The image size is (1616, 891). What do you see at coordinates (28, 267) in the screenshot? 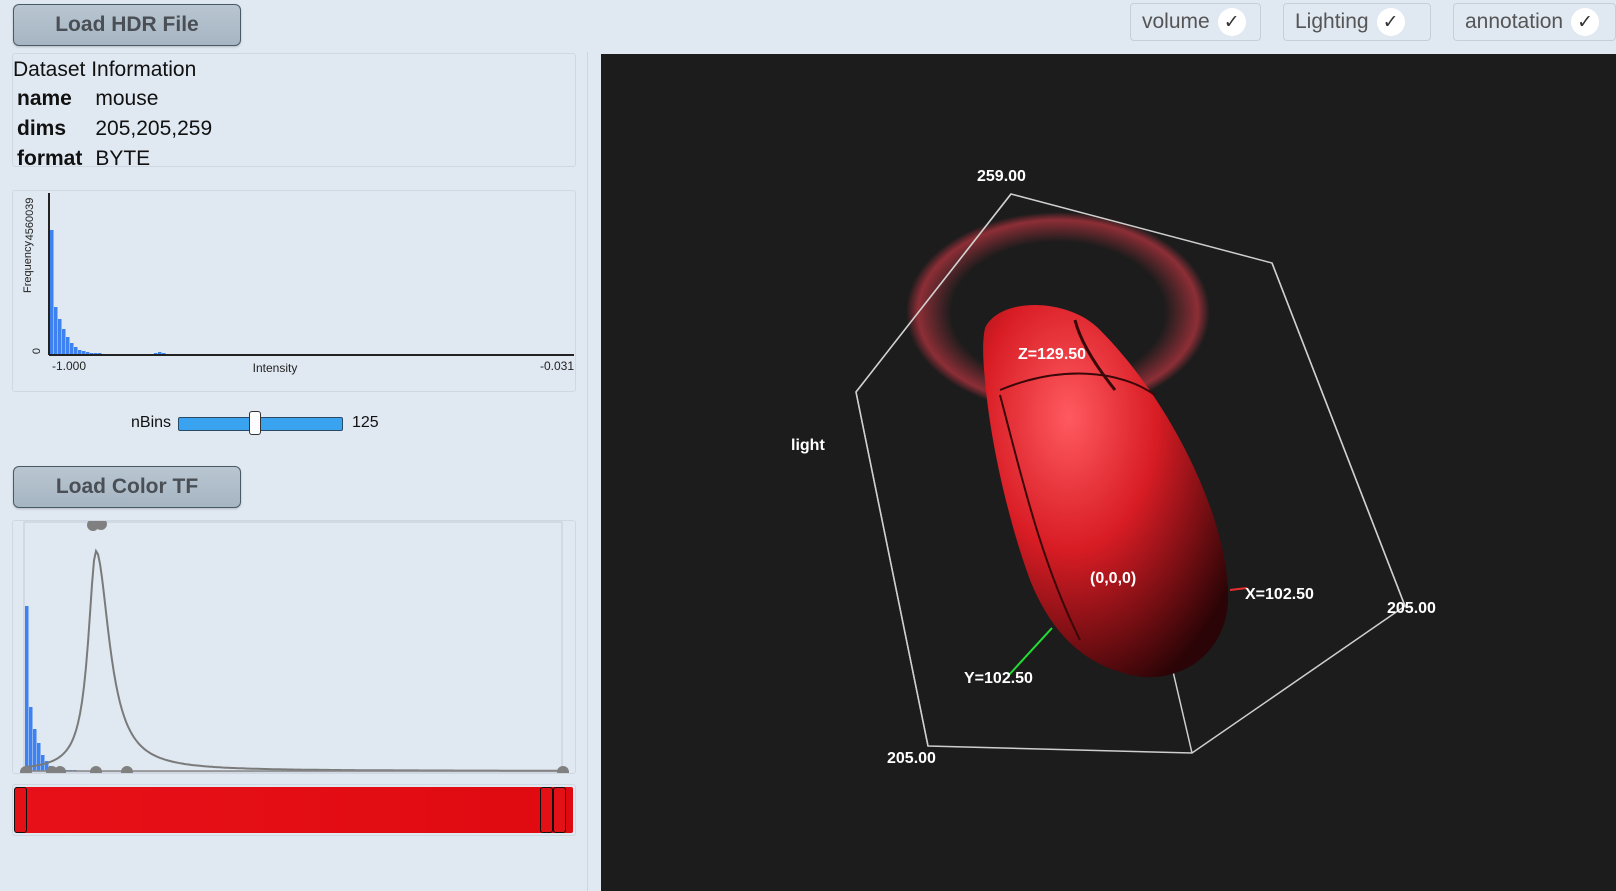
I see `histogram-ylabel: Frequency` at bounding box center [28, 267].